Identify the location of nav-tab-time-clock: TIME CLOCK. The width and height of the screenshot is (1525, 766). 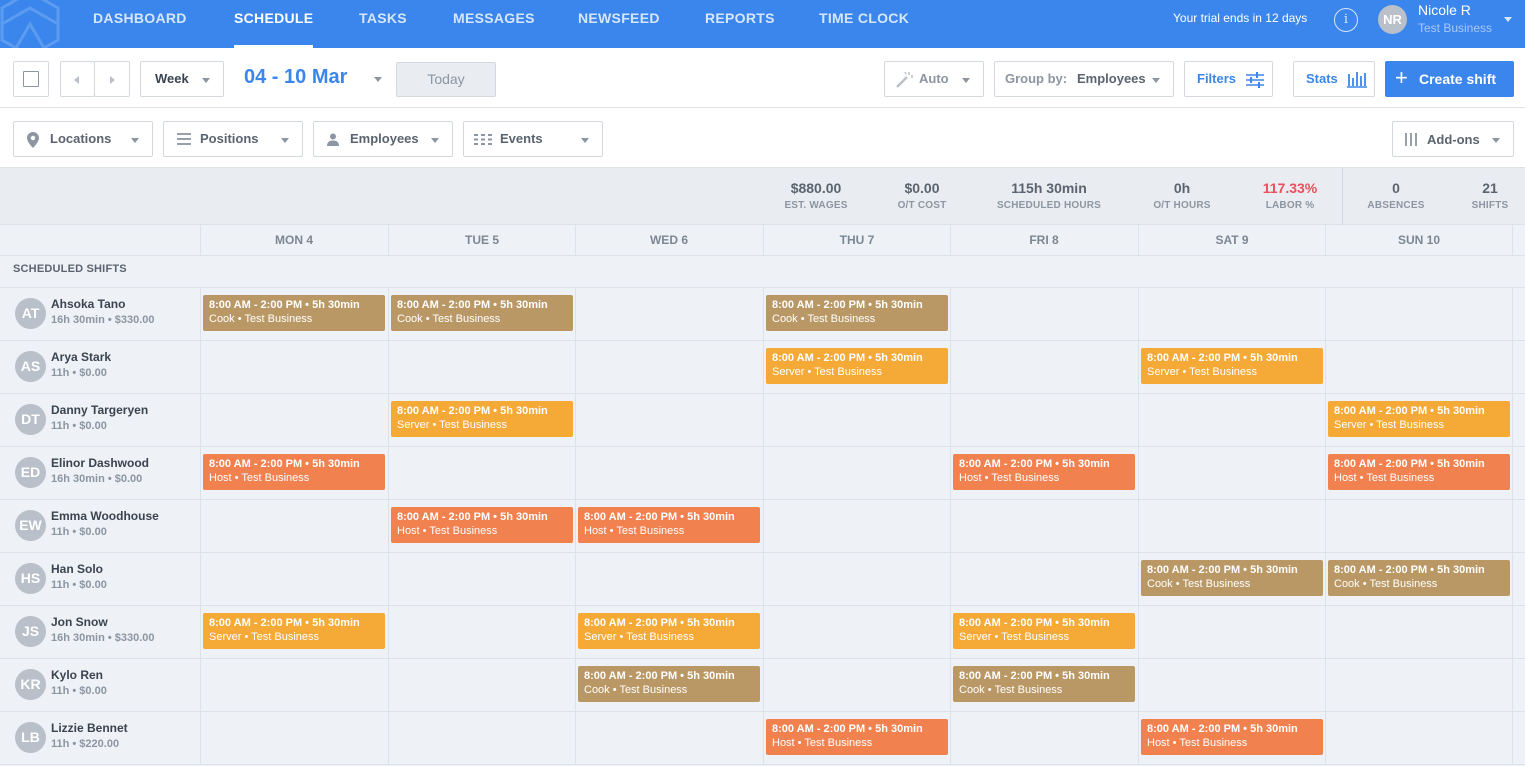
(864, 24).